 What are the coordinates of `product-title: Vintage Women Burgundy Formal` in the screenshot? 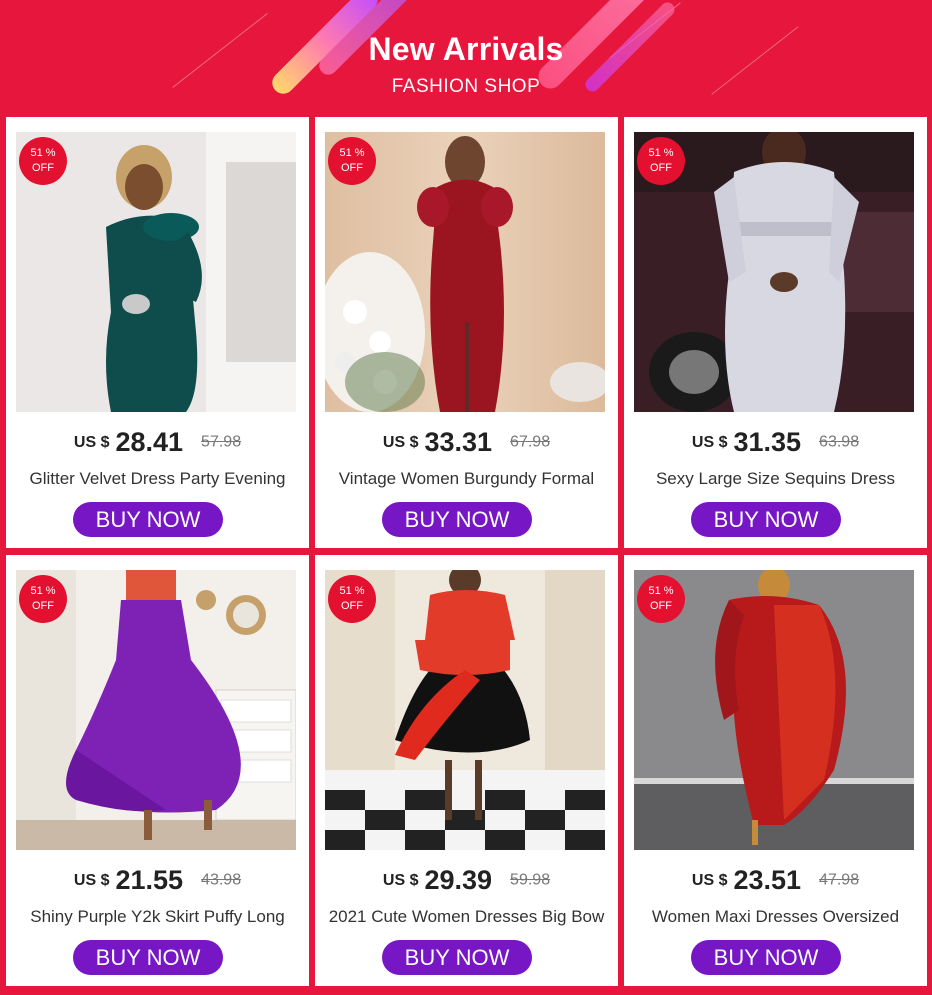 It's located at (466, 479).